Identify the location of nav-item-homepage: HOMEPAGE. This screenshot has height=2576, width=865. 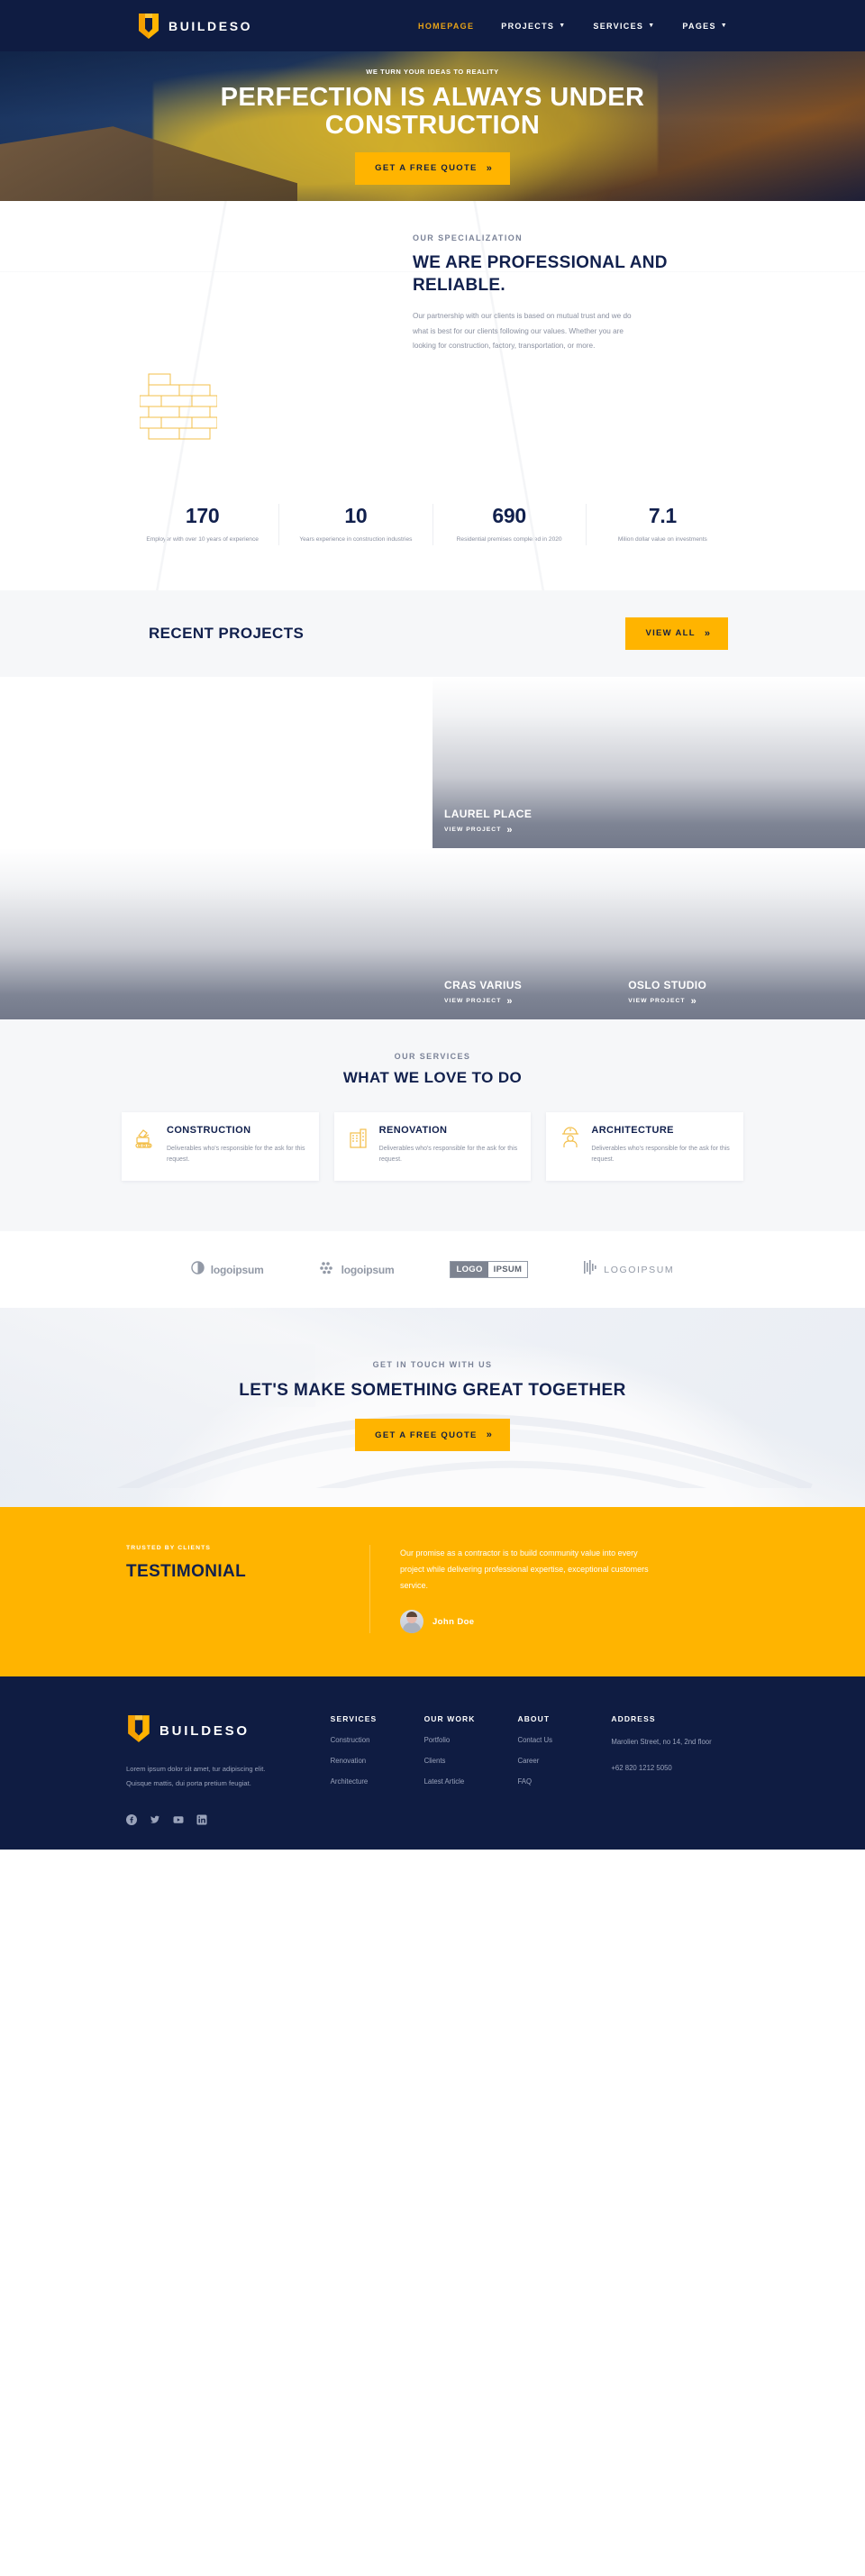
(446, 26).